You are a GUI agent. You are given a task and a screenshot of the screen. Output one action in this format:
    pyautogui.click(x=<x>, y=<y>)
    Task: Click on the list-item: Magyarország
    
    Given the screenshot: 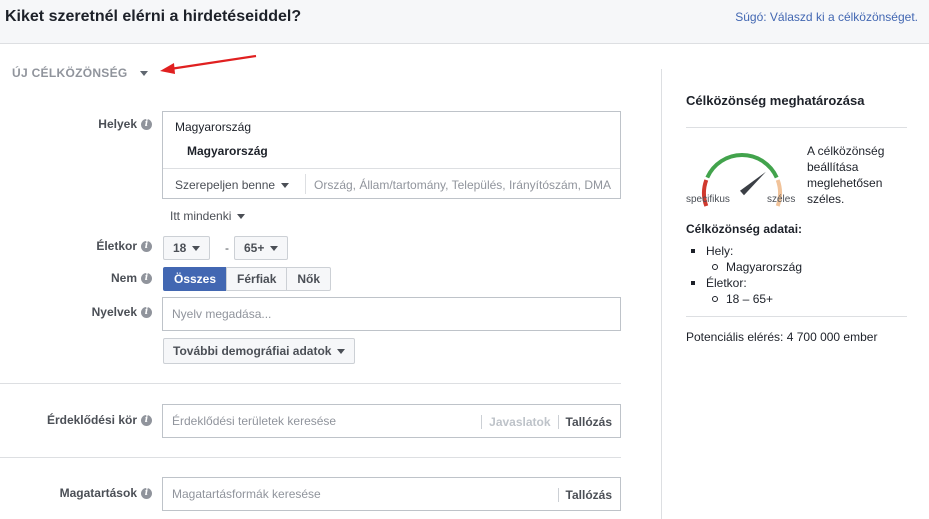 What is the action you would take?
    pyautogui.click(x=796, y=267)
    